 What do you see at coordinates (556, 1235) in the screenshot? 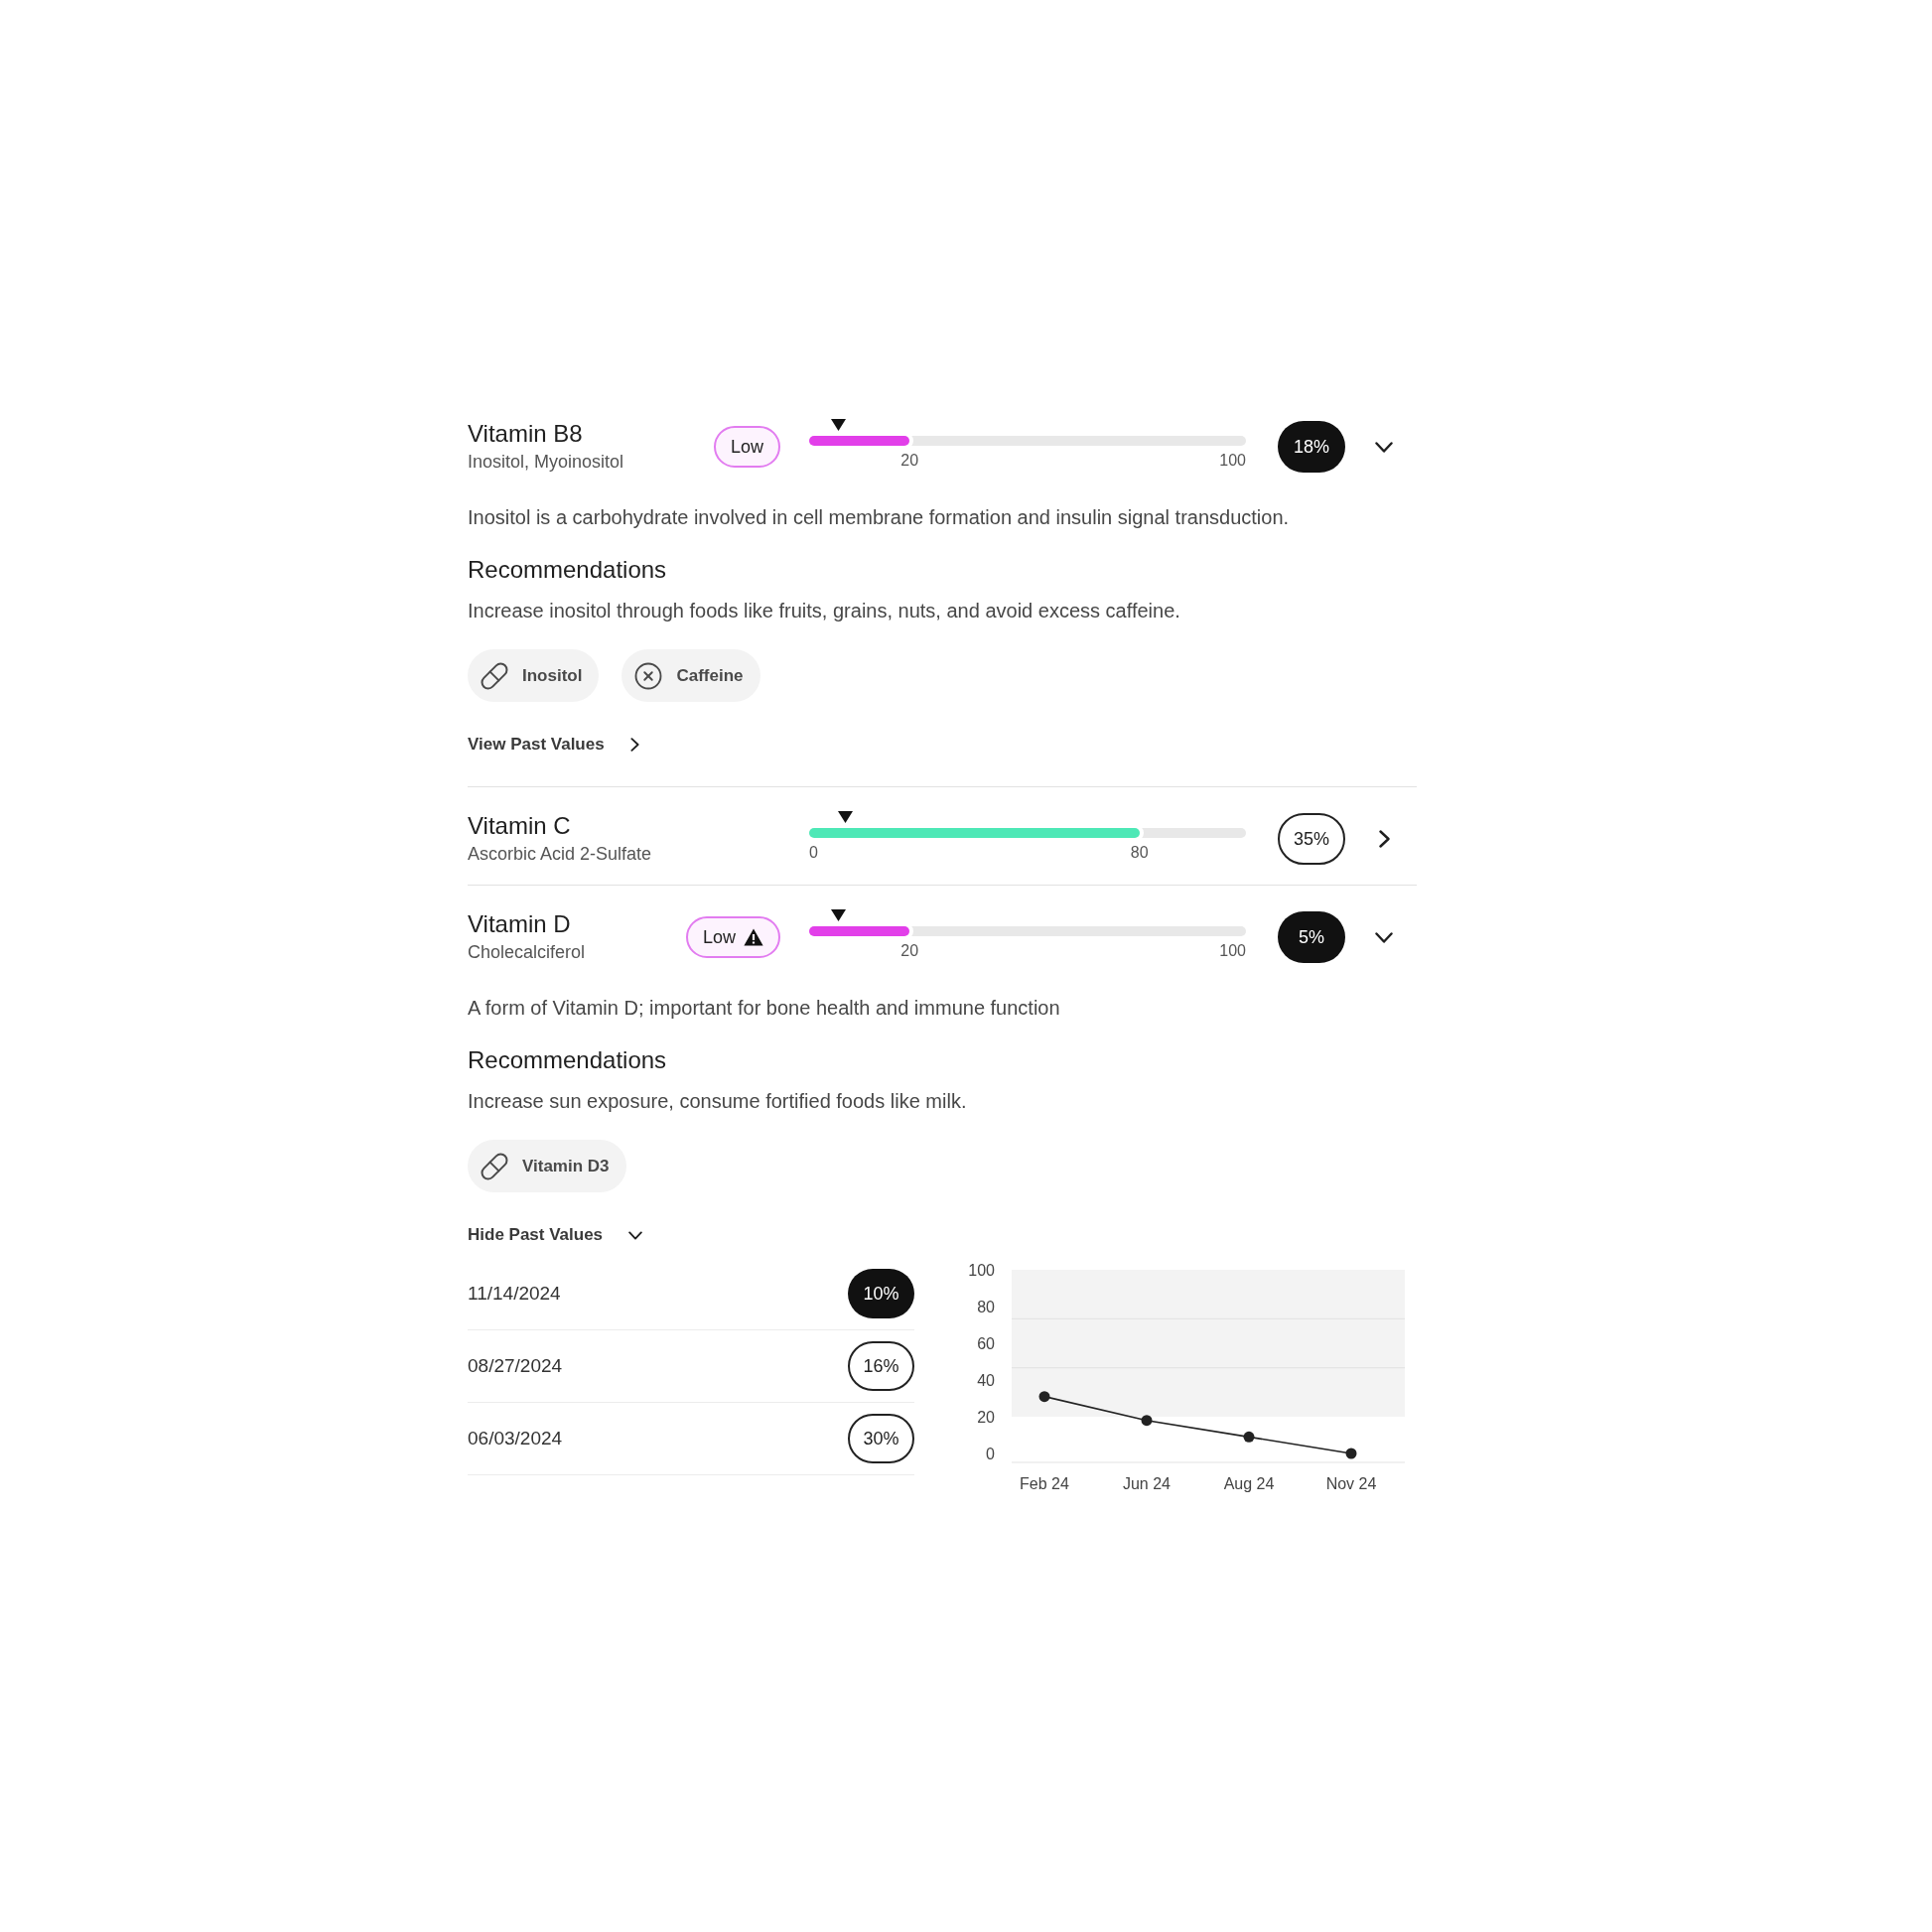
I see `past-values-toggle: Hide Past Values` at bounding box center [556, 1235].